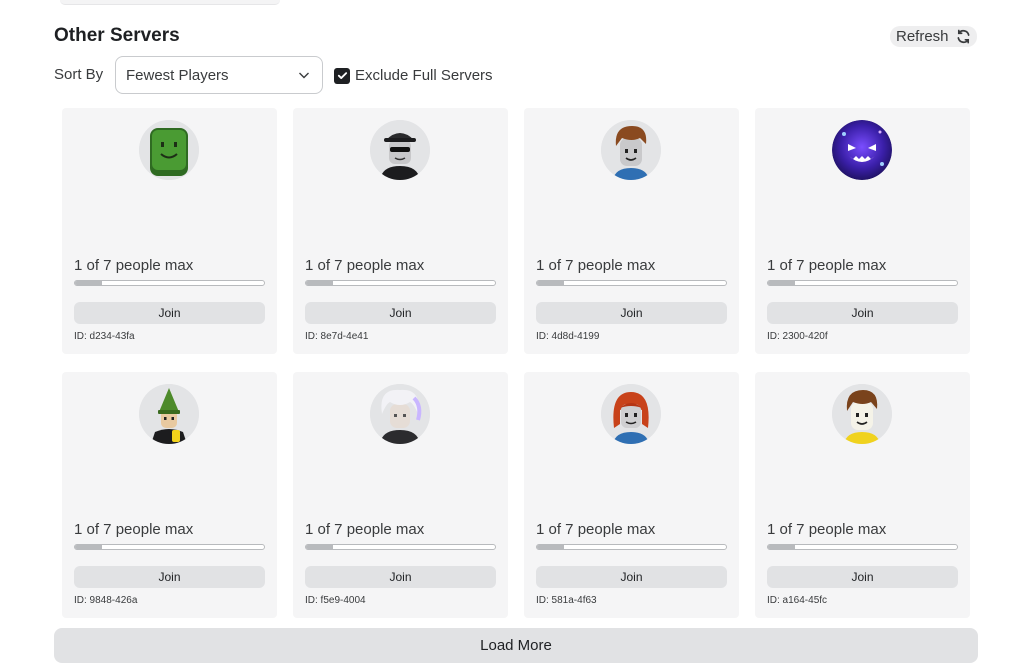 Image resolution: width=1024 pixels, height=672 pixels. I want to click on green-hat-avatar-icon, so click(169, 414).